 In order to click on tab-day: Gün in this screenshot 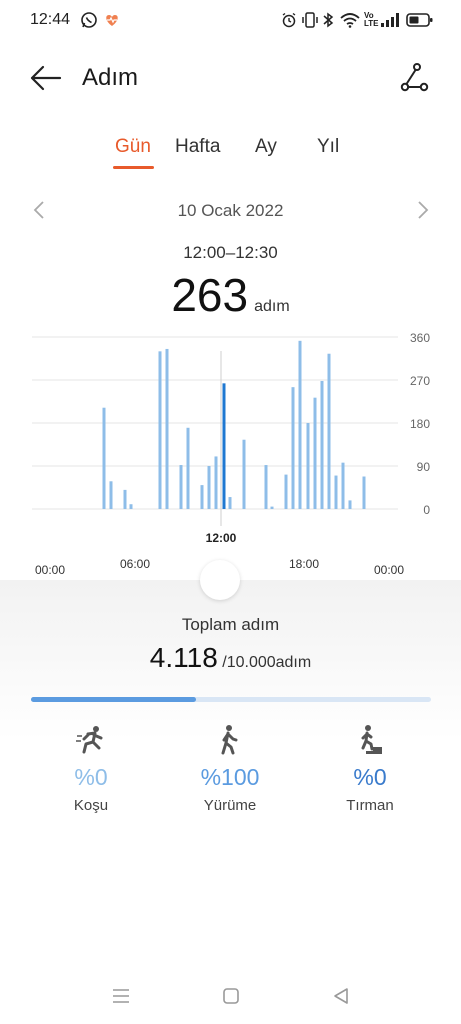, I will do `click(133, 147)`.